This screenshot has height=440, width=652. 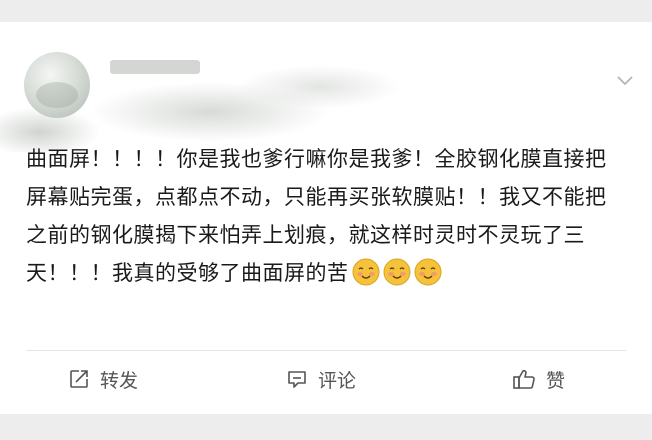 What do you see at coordinates (337, 380) in the screenshot?
I see `comment-label: 评论` at bounding box center [337, 380].